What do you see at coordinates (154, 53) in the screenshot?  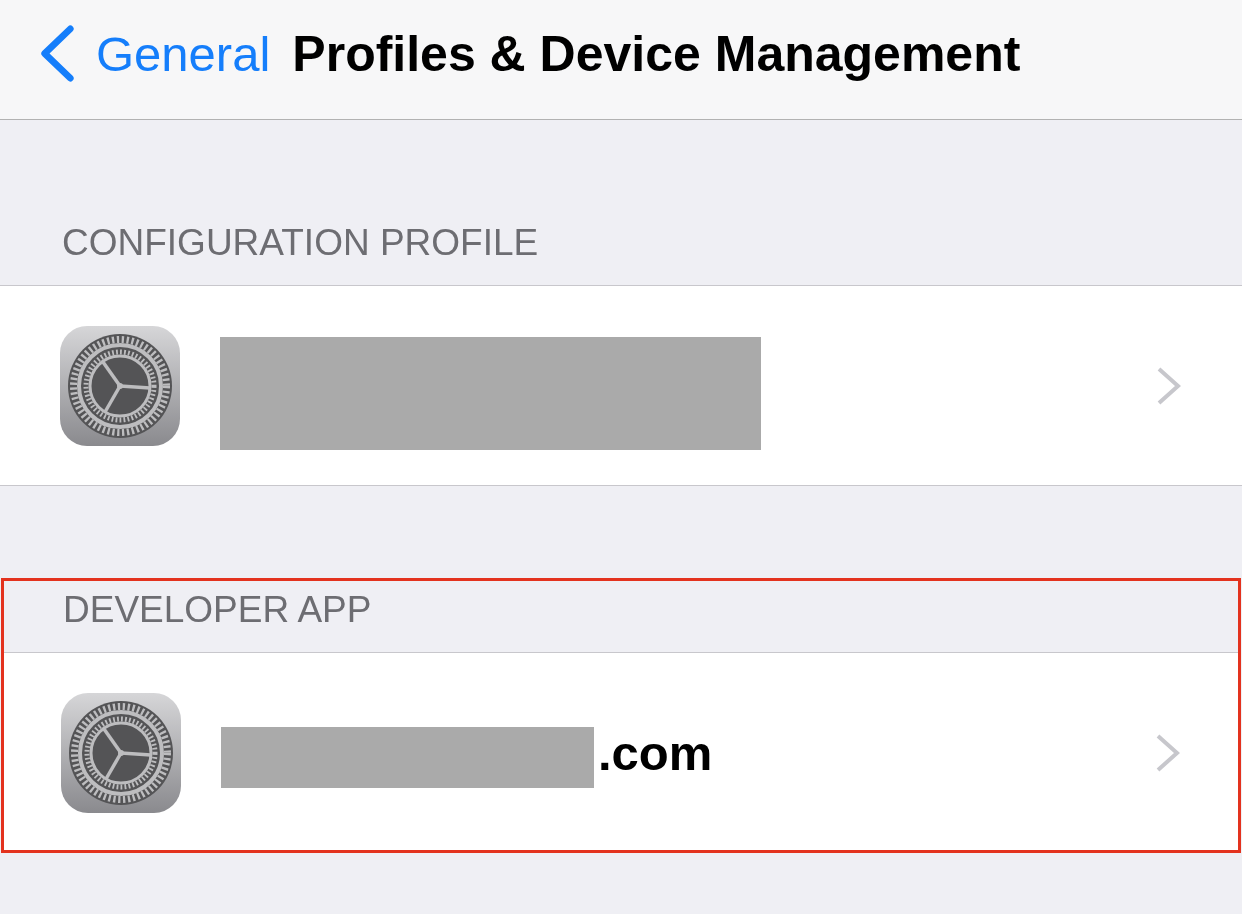 I see `back-button: General` at bounding box center [154, 53].